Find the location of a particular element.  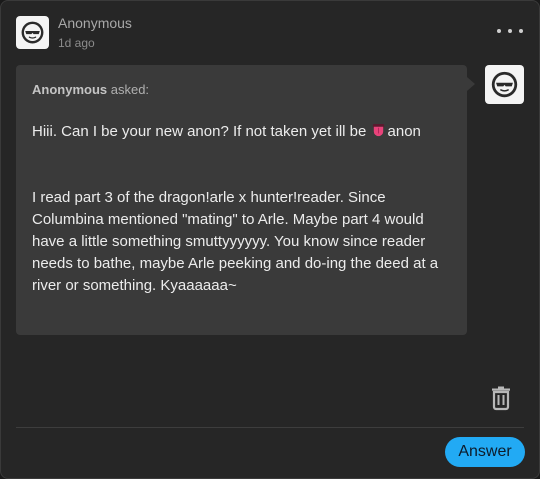

asker-line: Anonymous asked: is located at coordinates (90, 89).